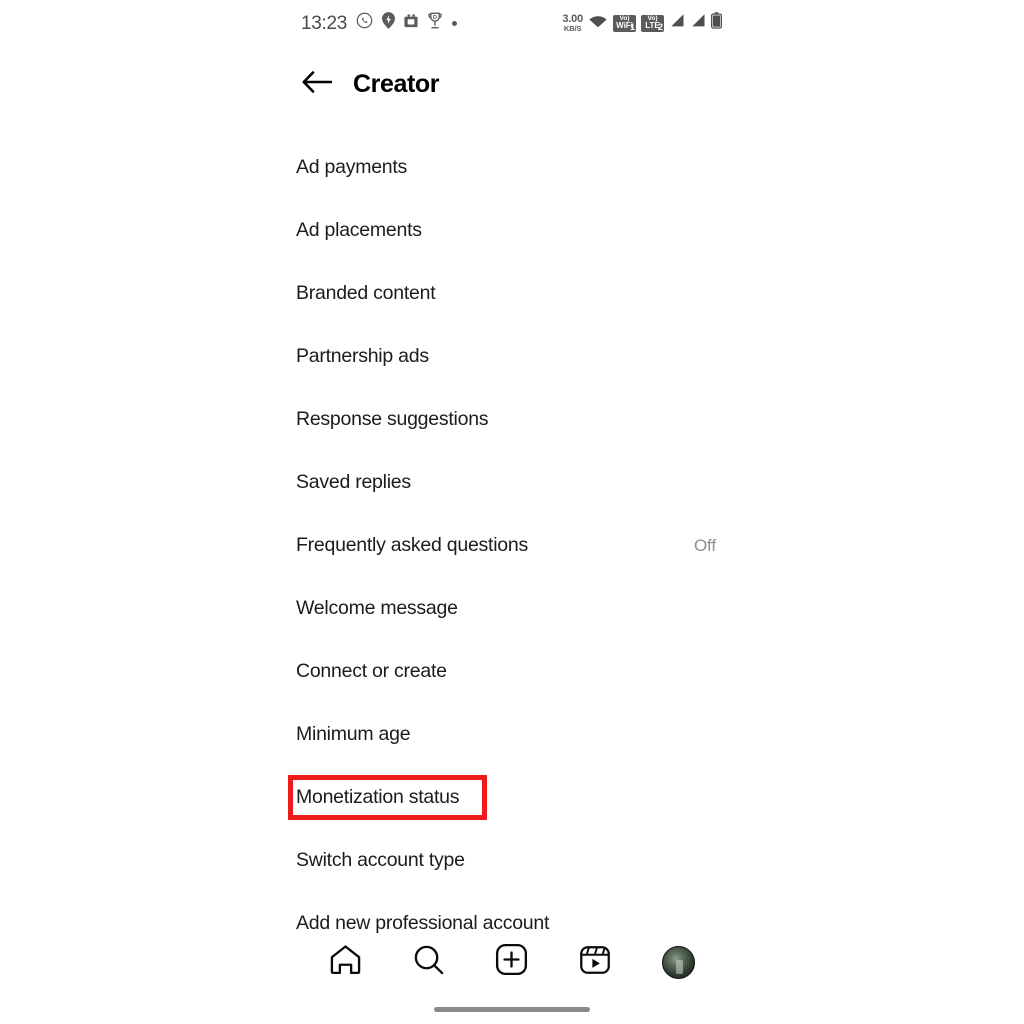  I want to click on nav-profile, so click(678, 962).